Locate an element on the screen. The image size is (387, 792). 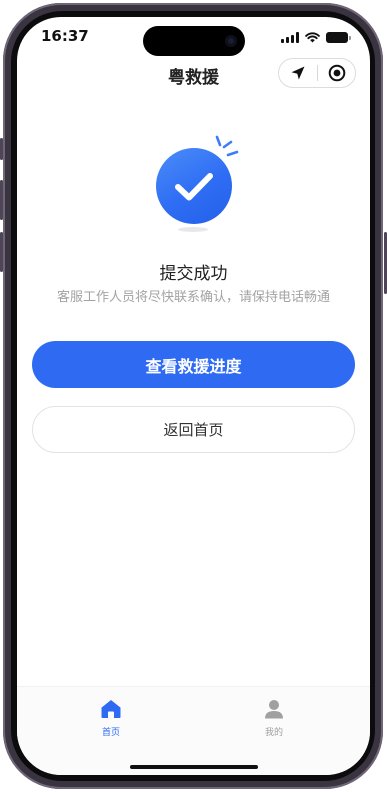
wifi-icon is located at coordinates (312, 37).